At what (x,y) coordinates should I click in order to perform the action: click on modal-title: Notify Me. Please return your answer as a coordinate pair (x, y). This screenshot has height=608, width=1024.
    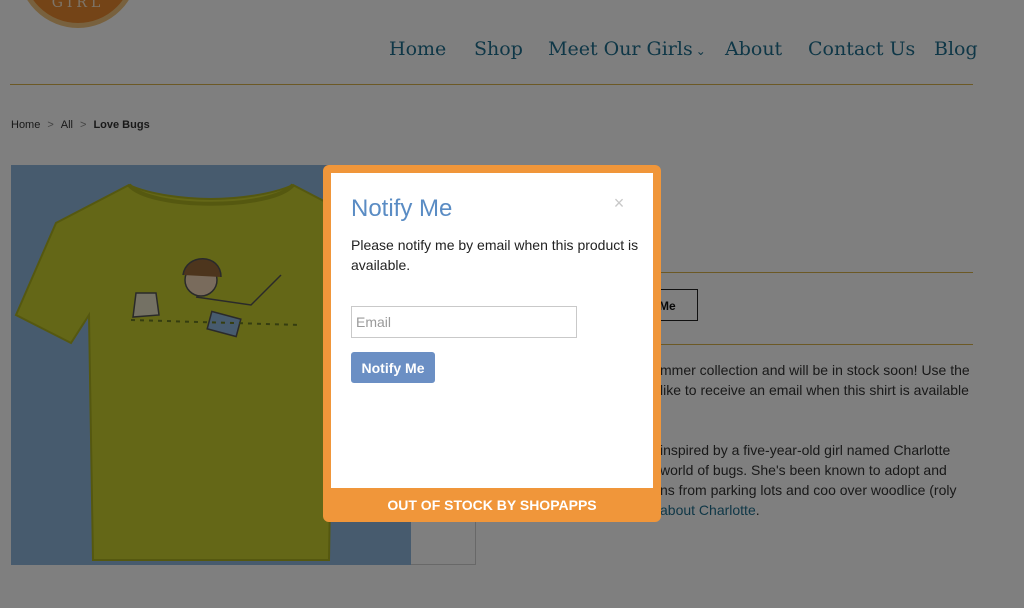
    Looking at the image, I should click on (402, 208).